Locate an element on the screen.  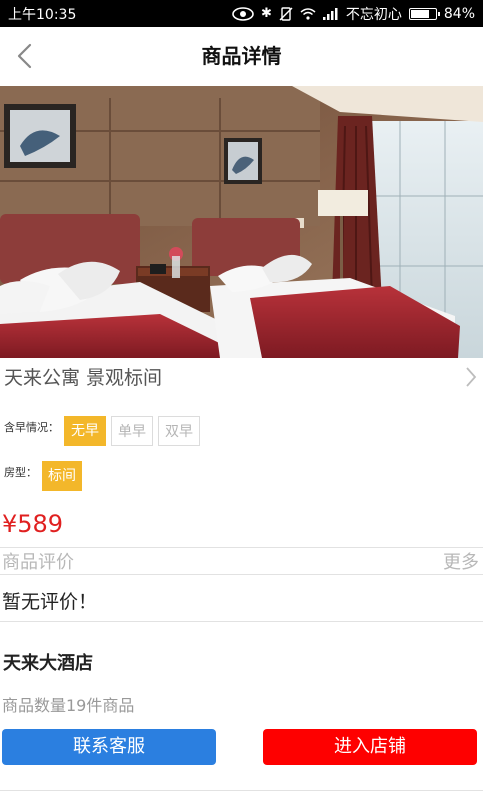
signal-icon is located at coordinates (330, 13).